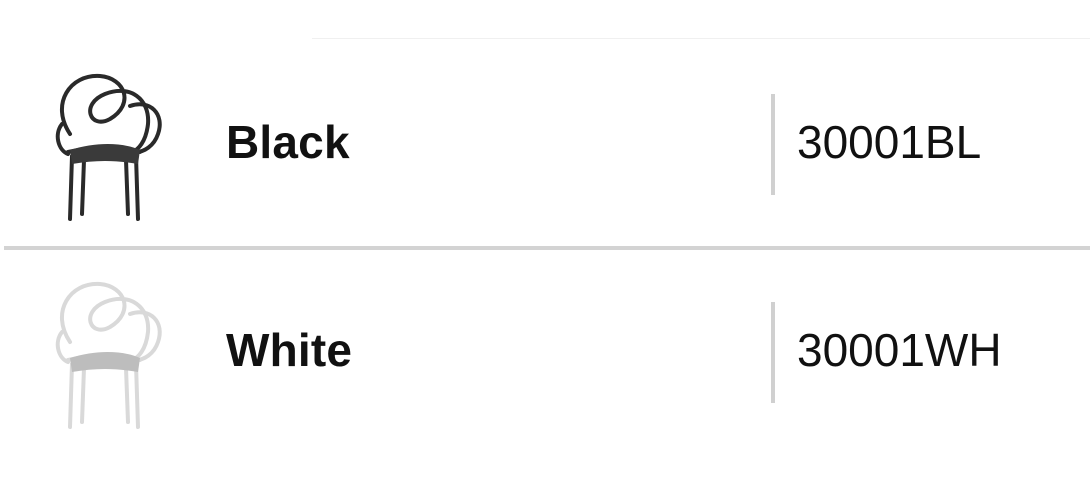 The image size is (1090, 500). What do you see at coordinates (108, 147) in the screenshot?
I see `chair-svg-black` at bounding box center [108, 147].